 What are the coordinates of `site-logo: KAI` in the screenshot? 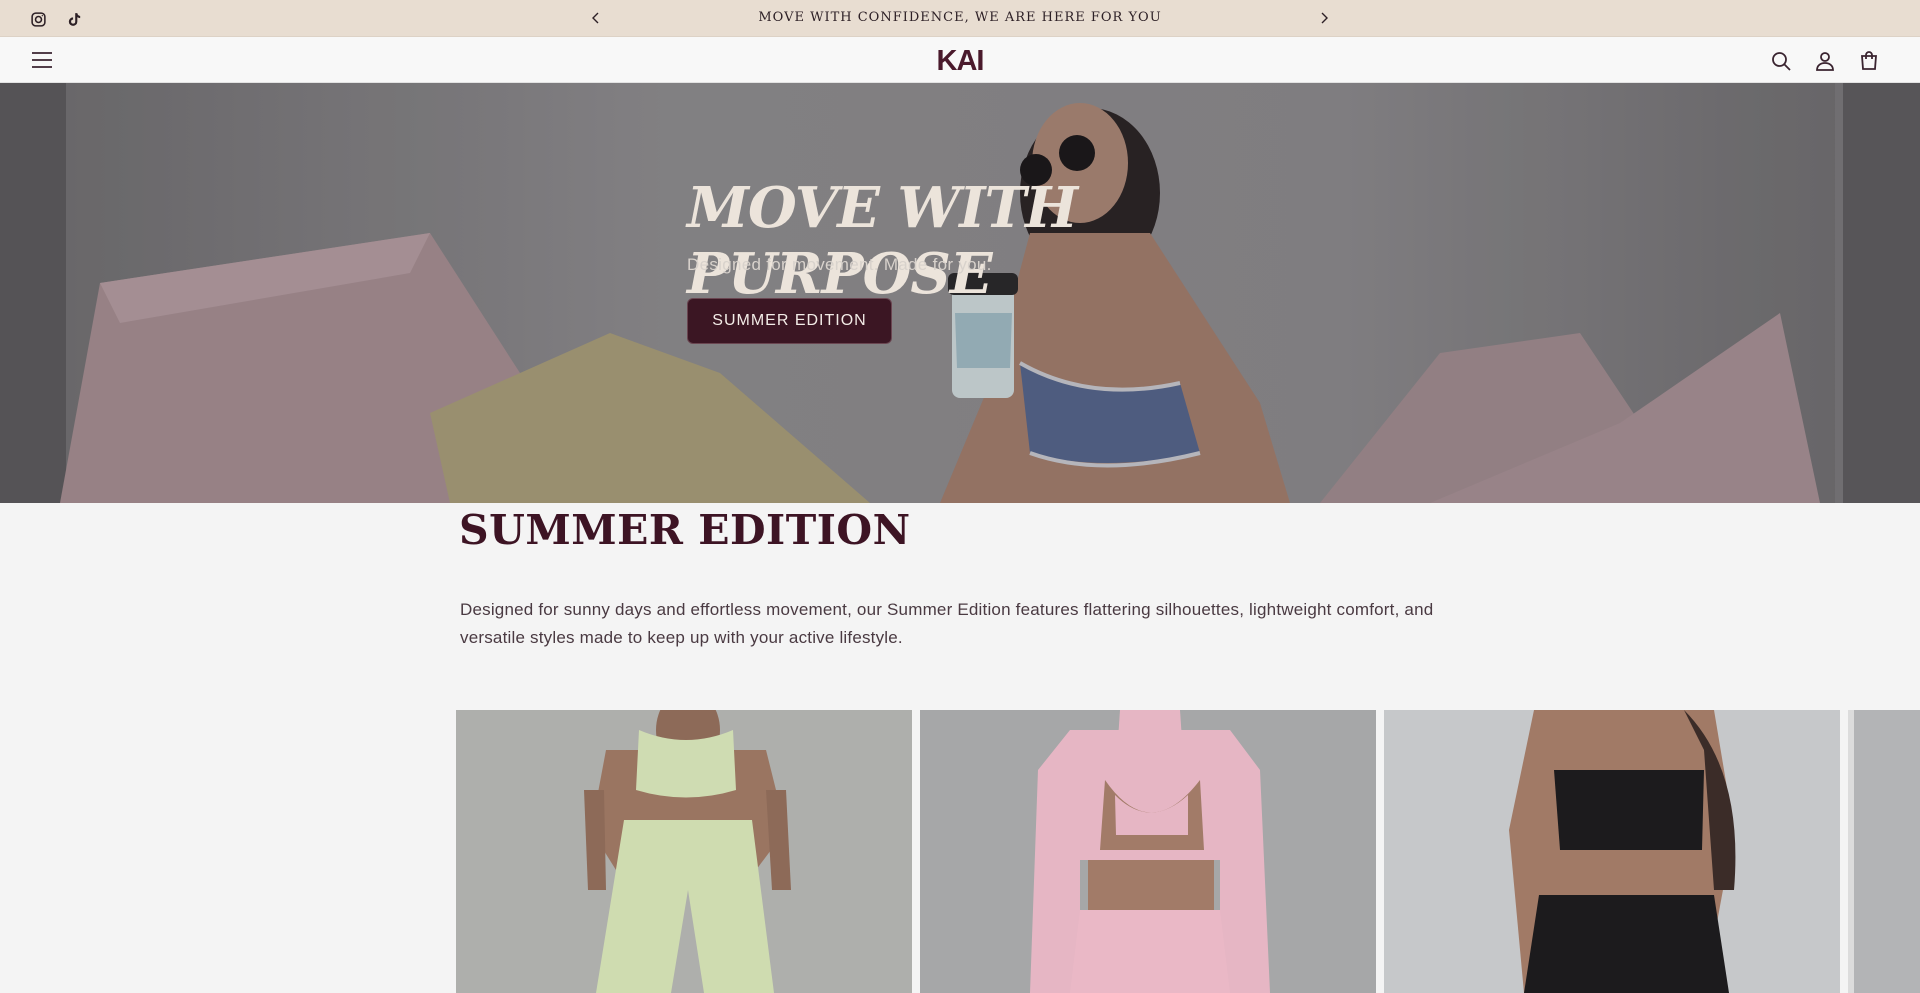 It's located at (960, 61).